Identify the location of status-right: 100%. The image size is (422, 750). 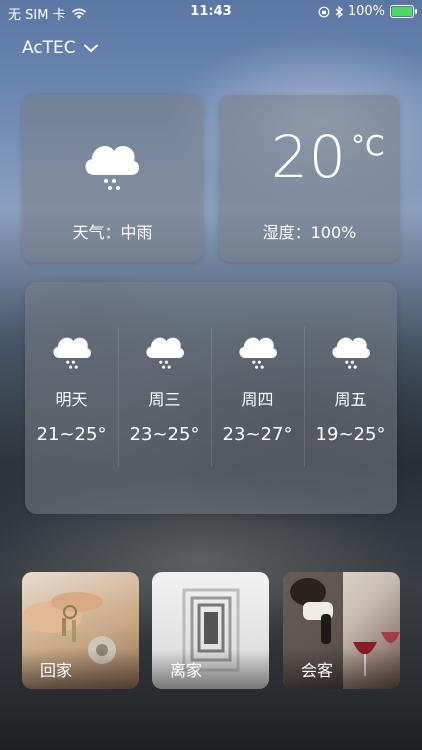
(367, 11).